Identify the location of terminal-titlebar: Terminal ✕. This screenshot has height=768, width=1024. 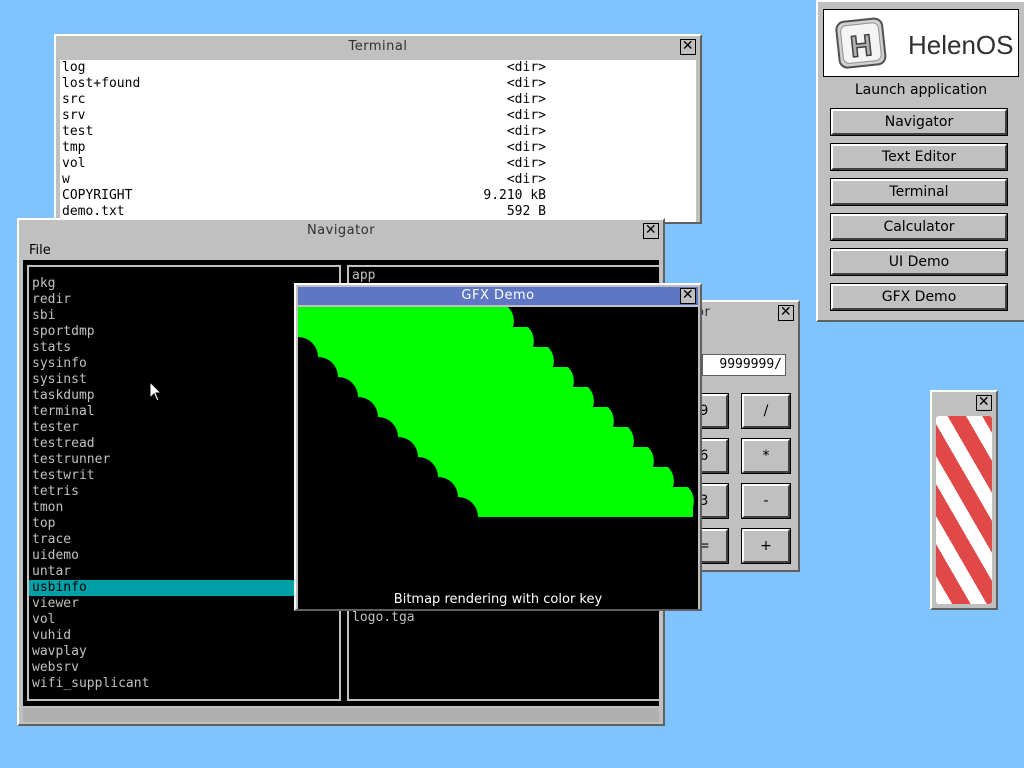
(378, 47).